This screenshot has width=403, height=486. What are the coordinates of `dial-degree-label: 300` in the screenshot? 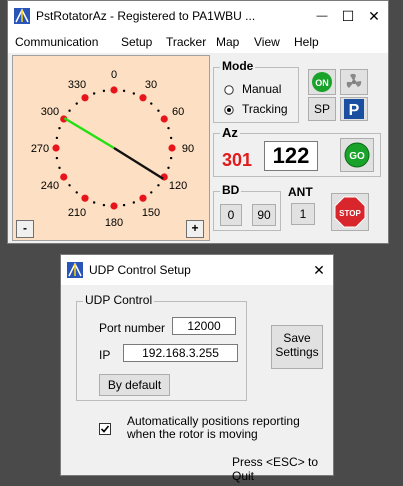 It's located at (50, 112).